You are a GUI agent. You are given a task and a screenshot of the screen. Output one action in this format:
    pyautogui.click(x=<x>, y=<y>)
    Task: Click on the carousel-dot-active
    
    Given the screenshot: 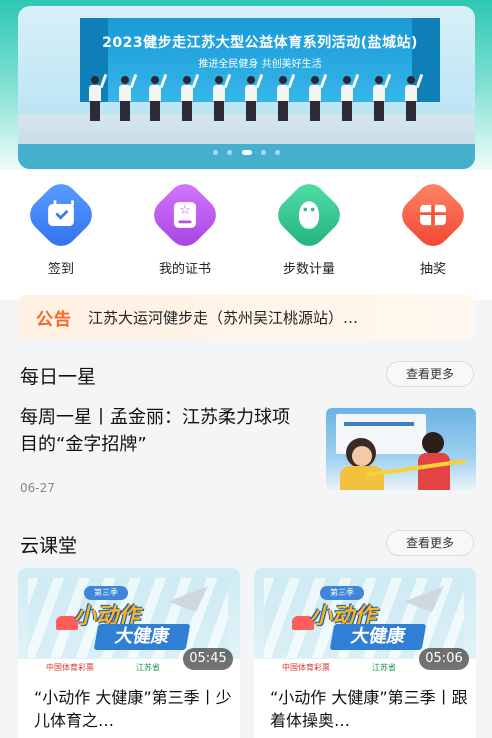 What is the action you would take?
    pyautogui.click(x=246, y=152)
    